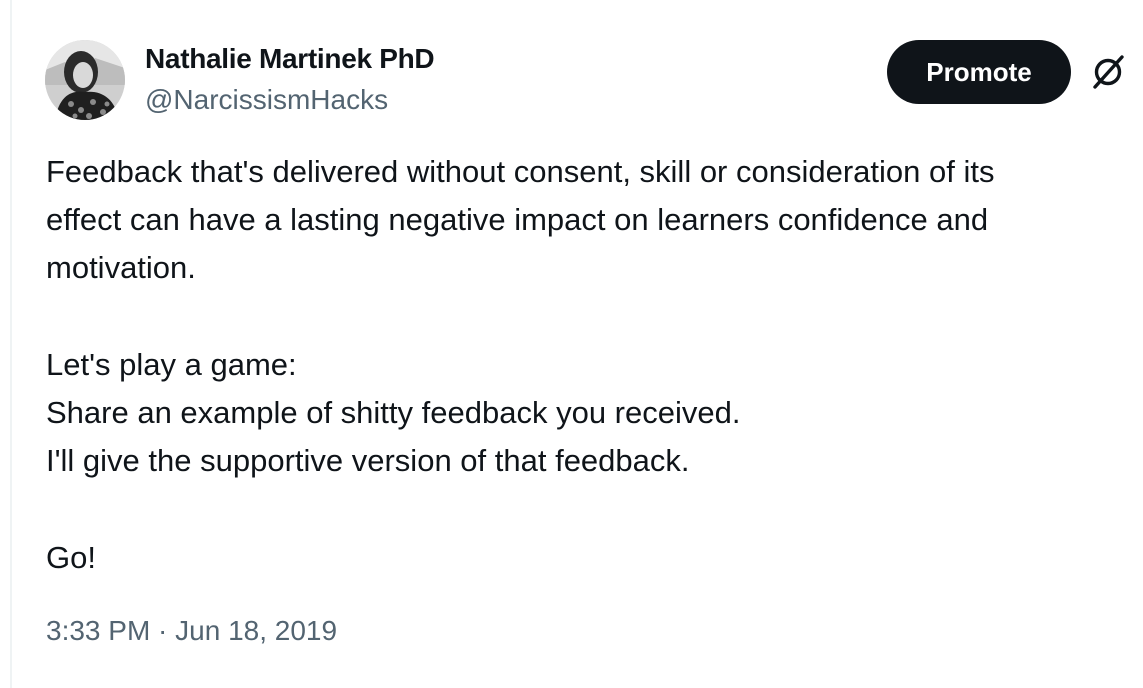 This screenshot has height=688, width=1143. Describe the element at coordinates (71, 557) in the screenshot. I see `tweet-text-line: Go!` at that location.